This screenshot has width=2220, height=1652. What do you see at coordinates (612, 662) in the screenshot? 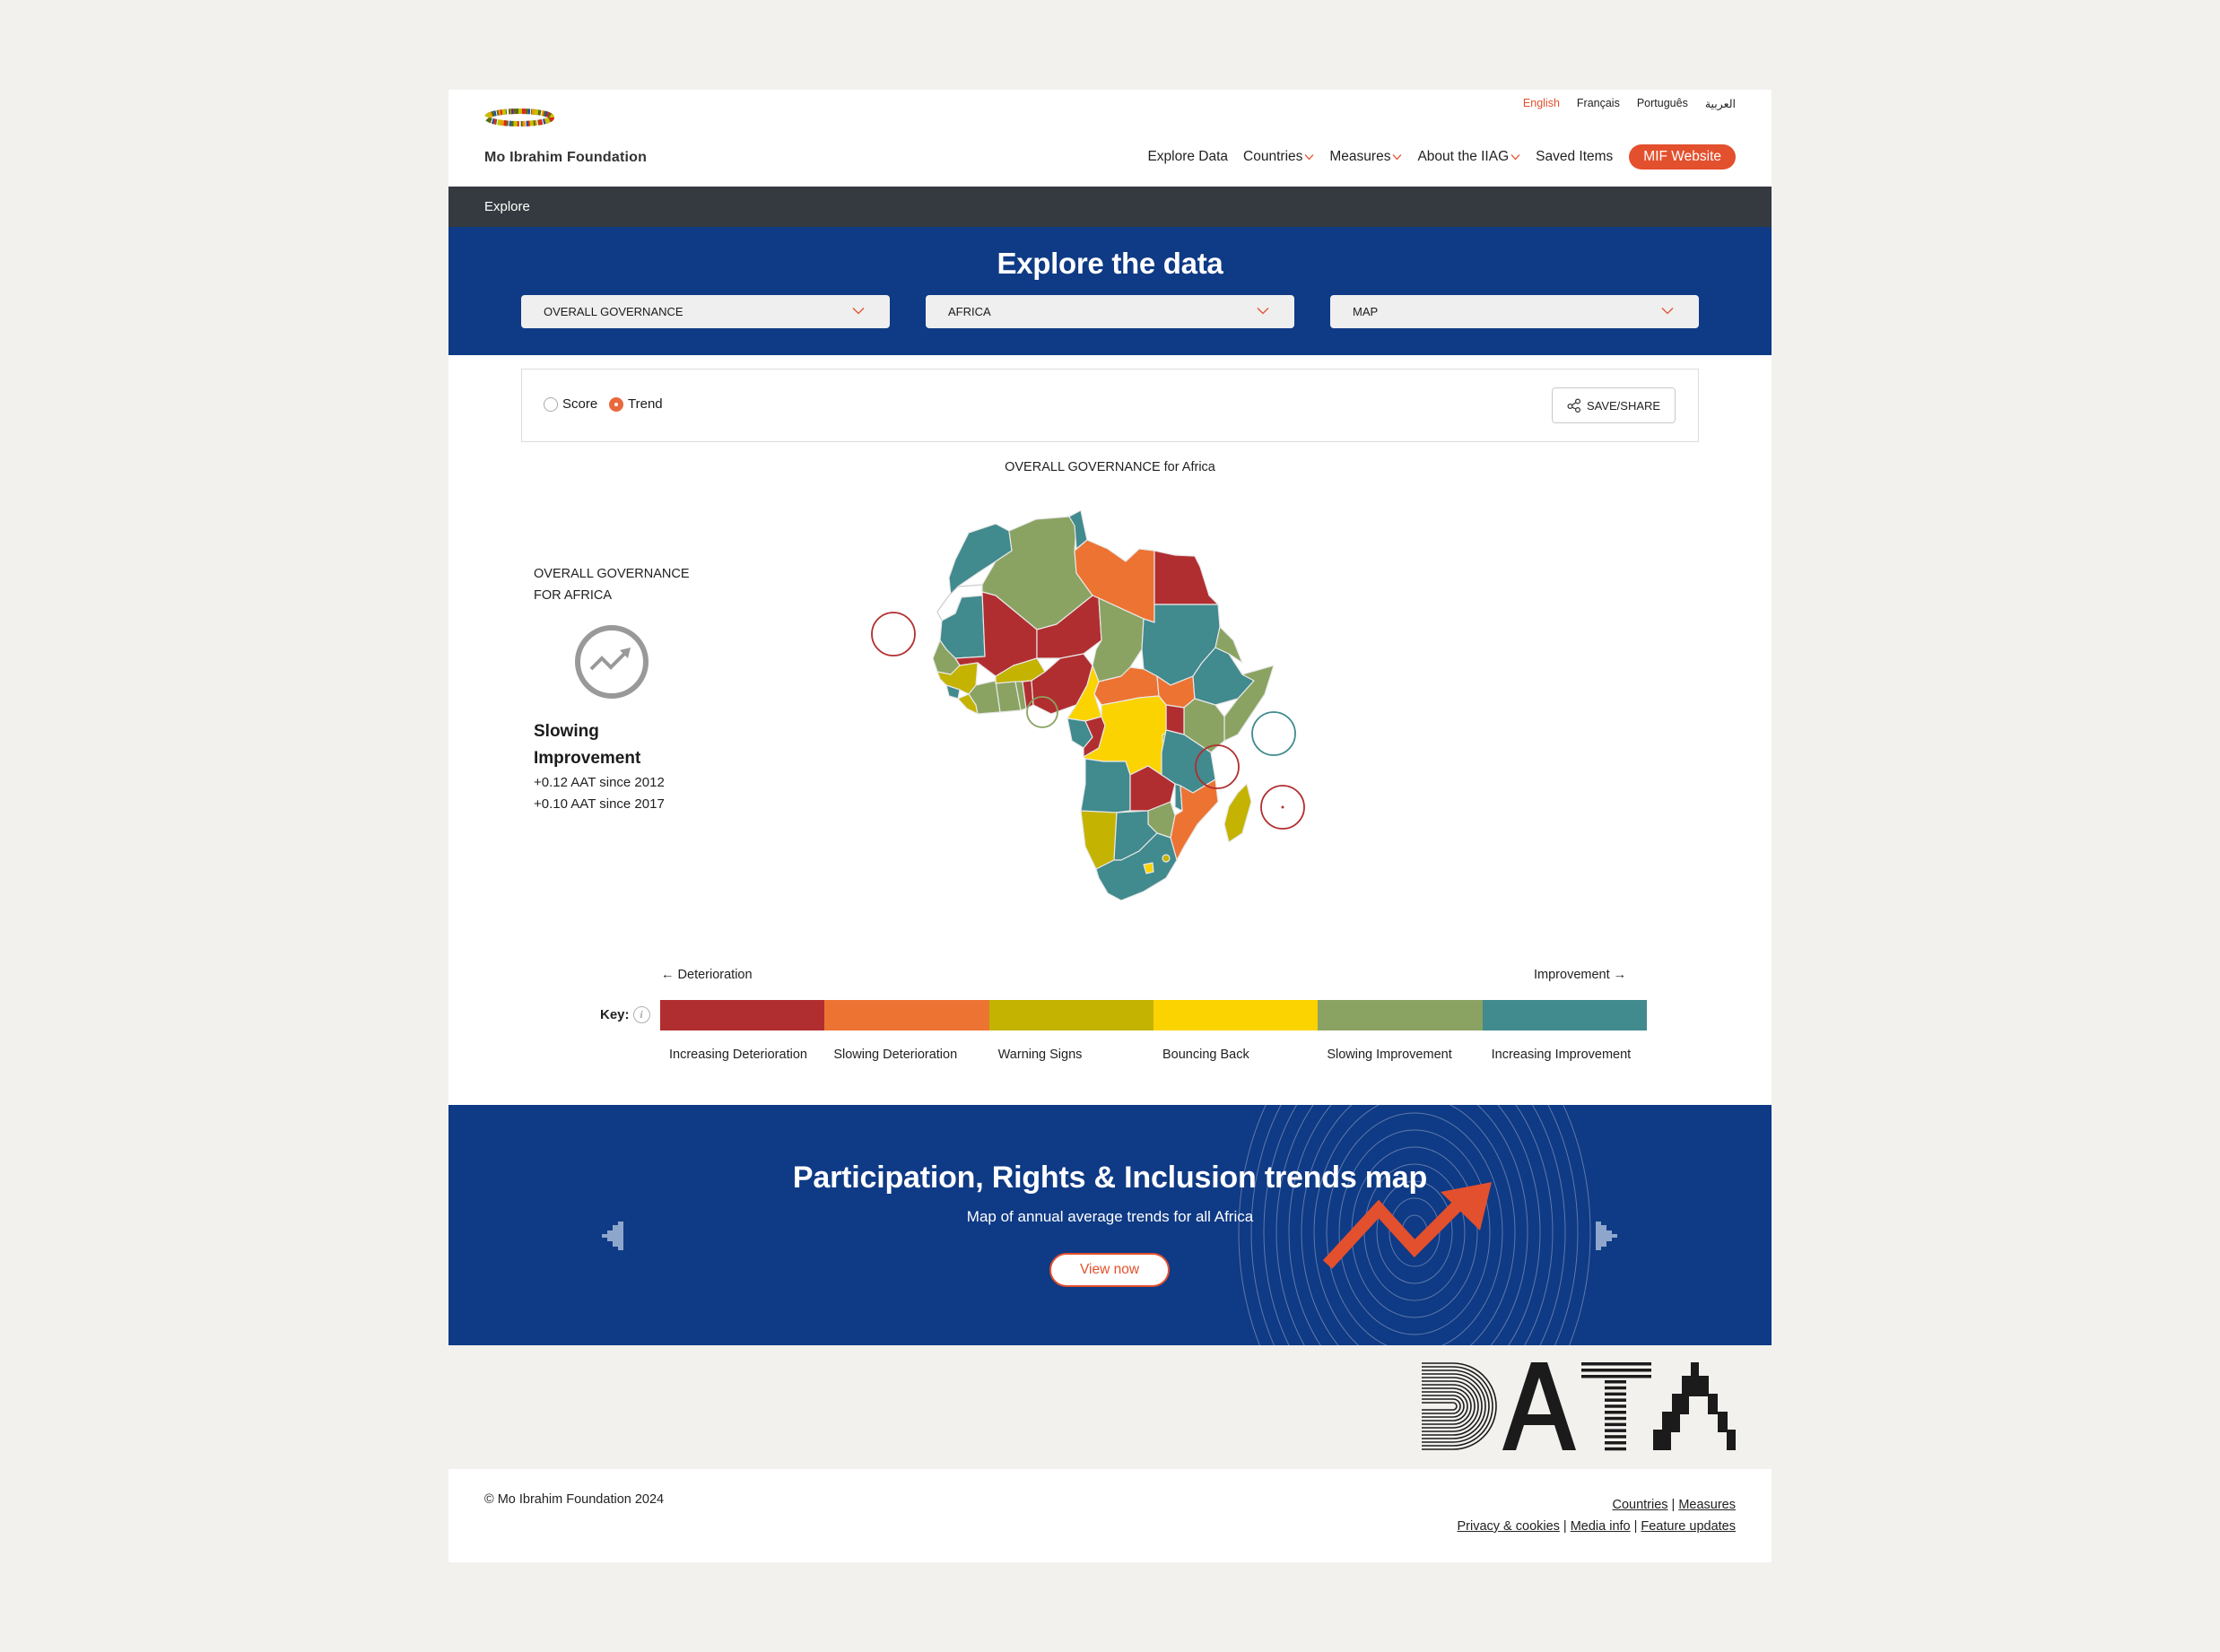
I see `trend-up-icon` at bounding box center [612, 662].